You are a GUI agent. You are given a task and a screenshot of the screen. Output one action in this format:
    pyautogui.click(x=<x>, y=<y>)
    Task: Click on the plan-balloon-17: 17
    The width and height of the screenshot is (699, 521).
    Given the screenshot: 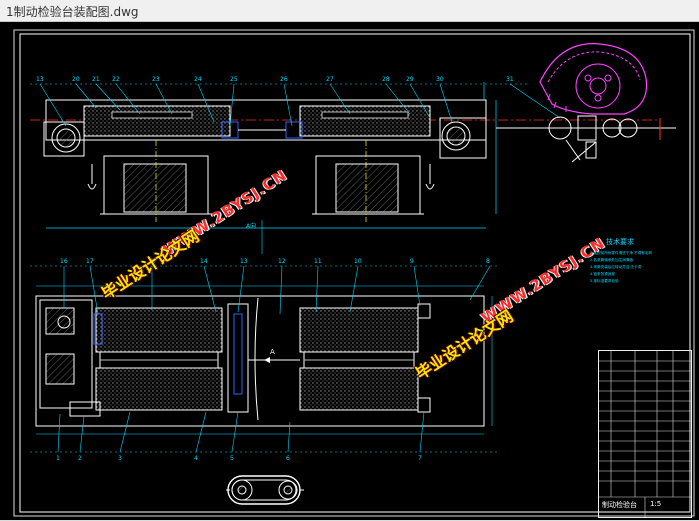 What is the action you would take?
    pyautogui.click(x=90, y=261)
    